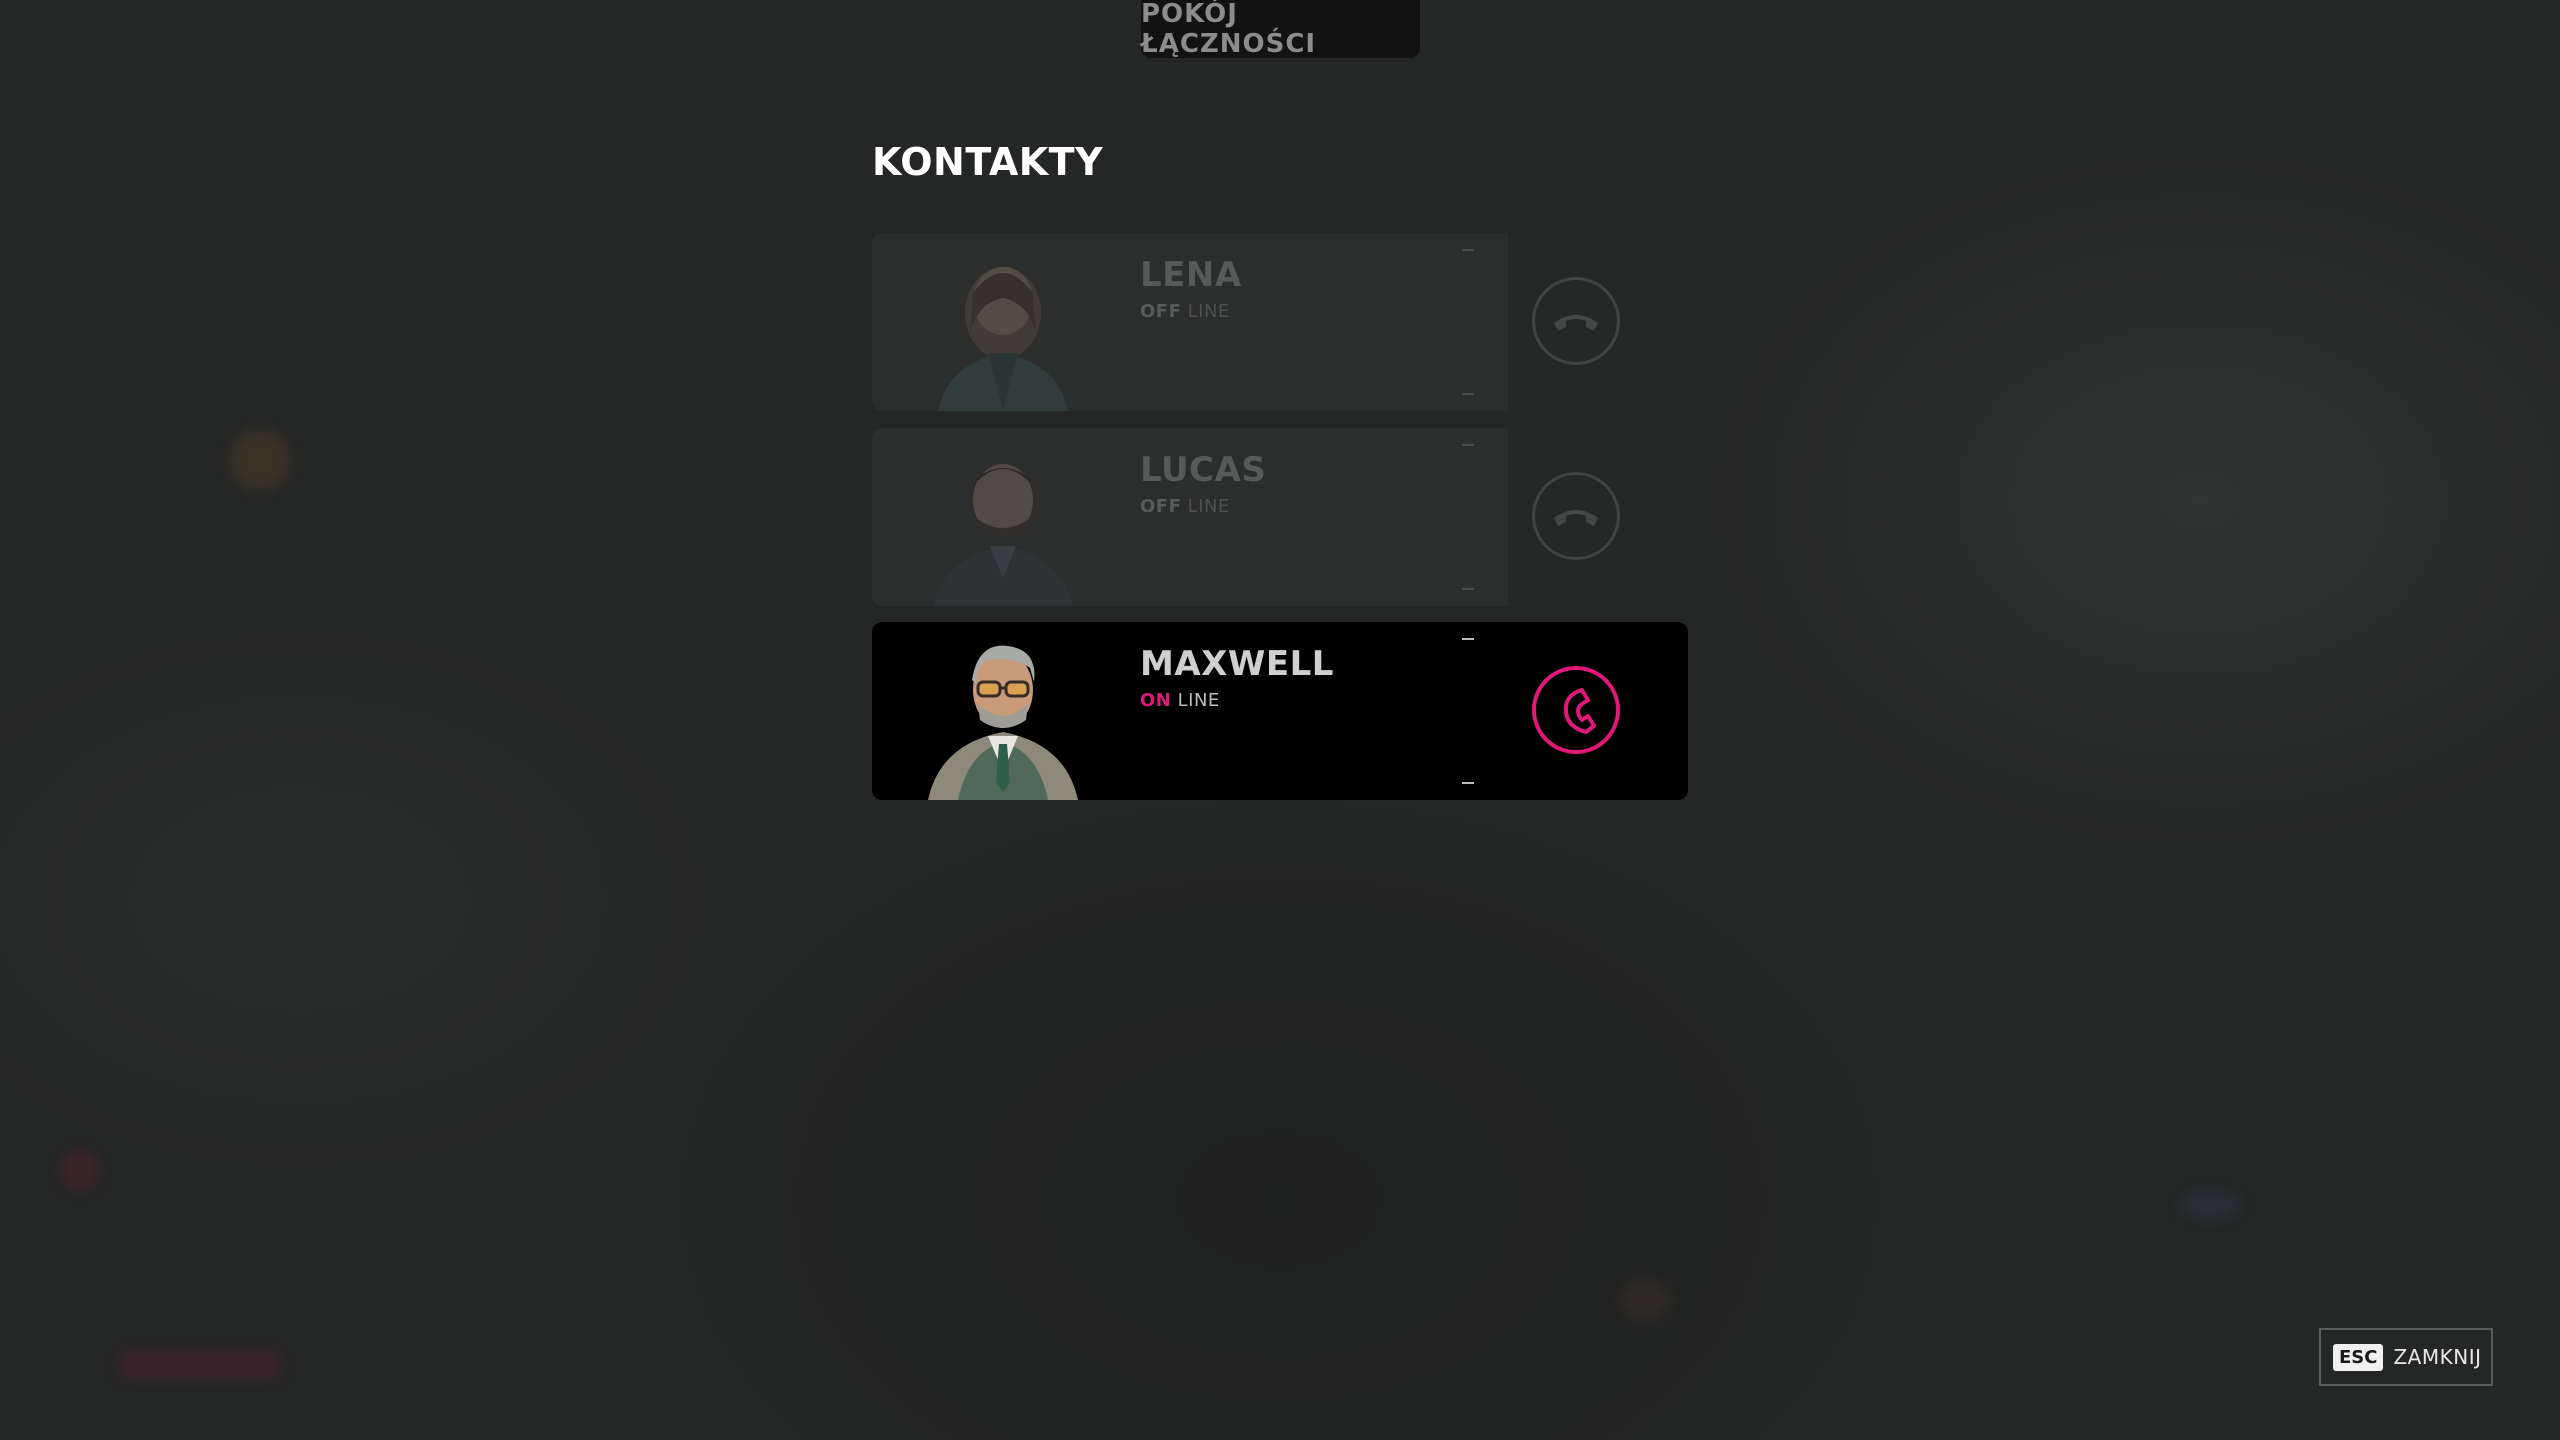 The width and height of the screenshot is (2560, 1440). Describe the element at coordinates (1280, 322) in the screenshot. I see `contact-card-lena: LENA OFF LINE` at that location.